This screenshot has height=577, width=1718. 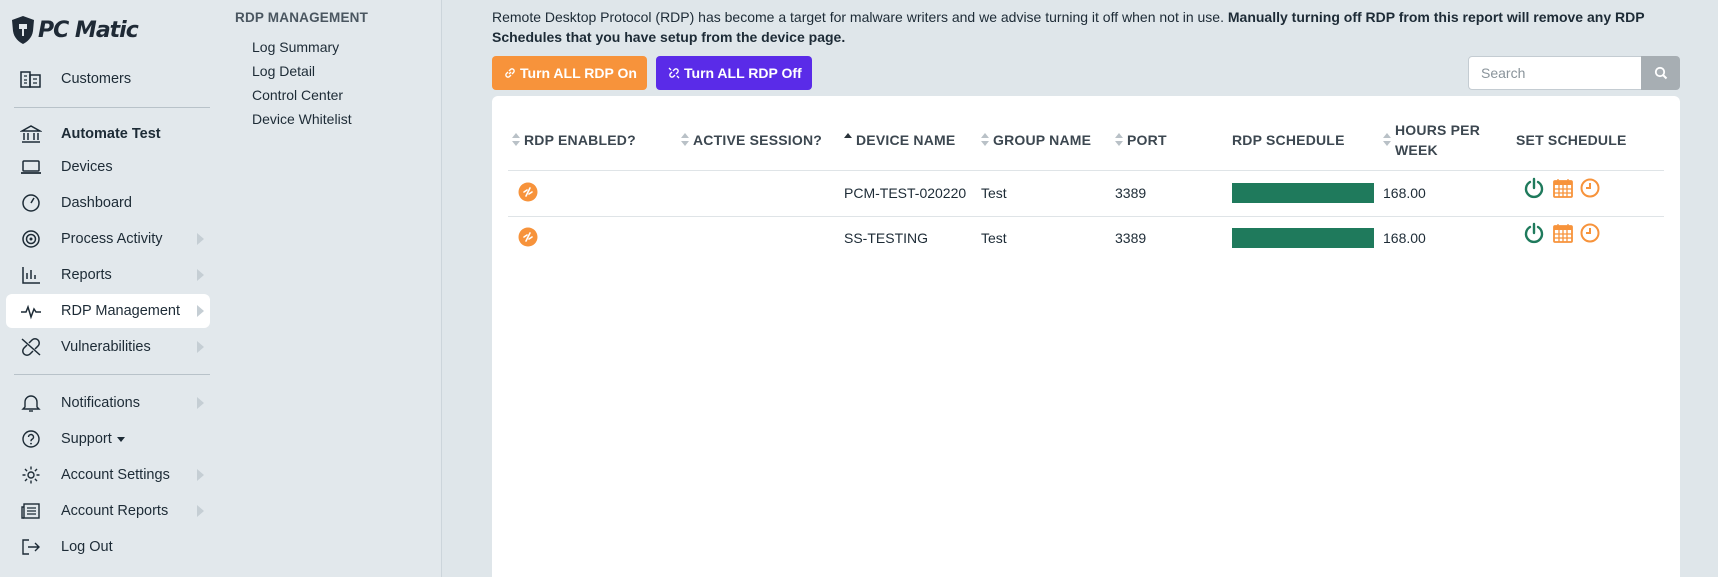 I want to click on nav-rdp-management: RDP Management, so click(x=108, y=311).